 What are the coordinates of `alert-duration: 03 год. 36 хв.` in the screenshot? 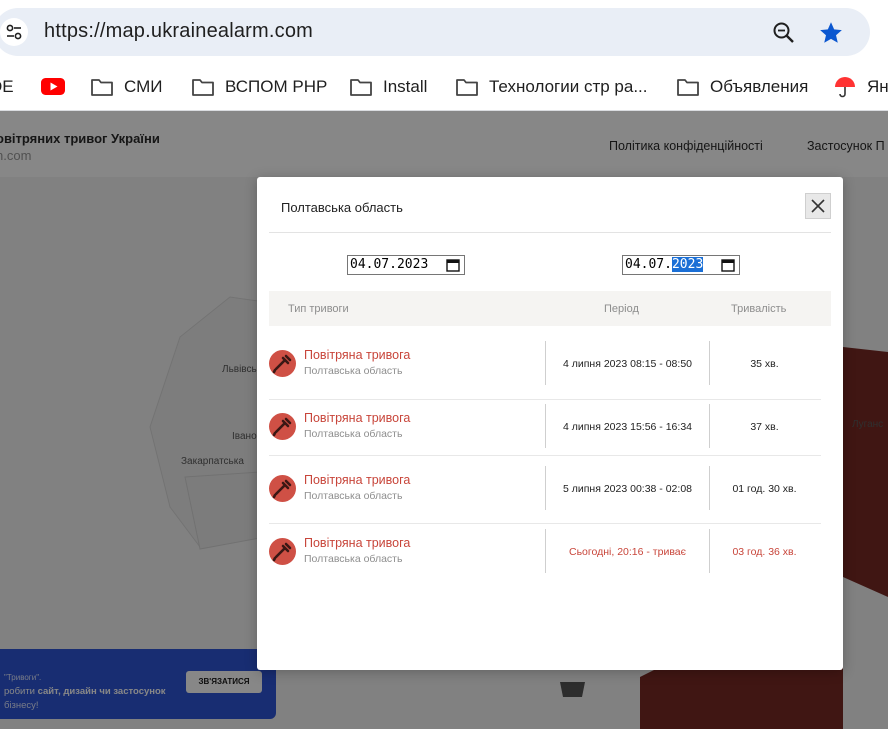 It's located at (764, 552).